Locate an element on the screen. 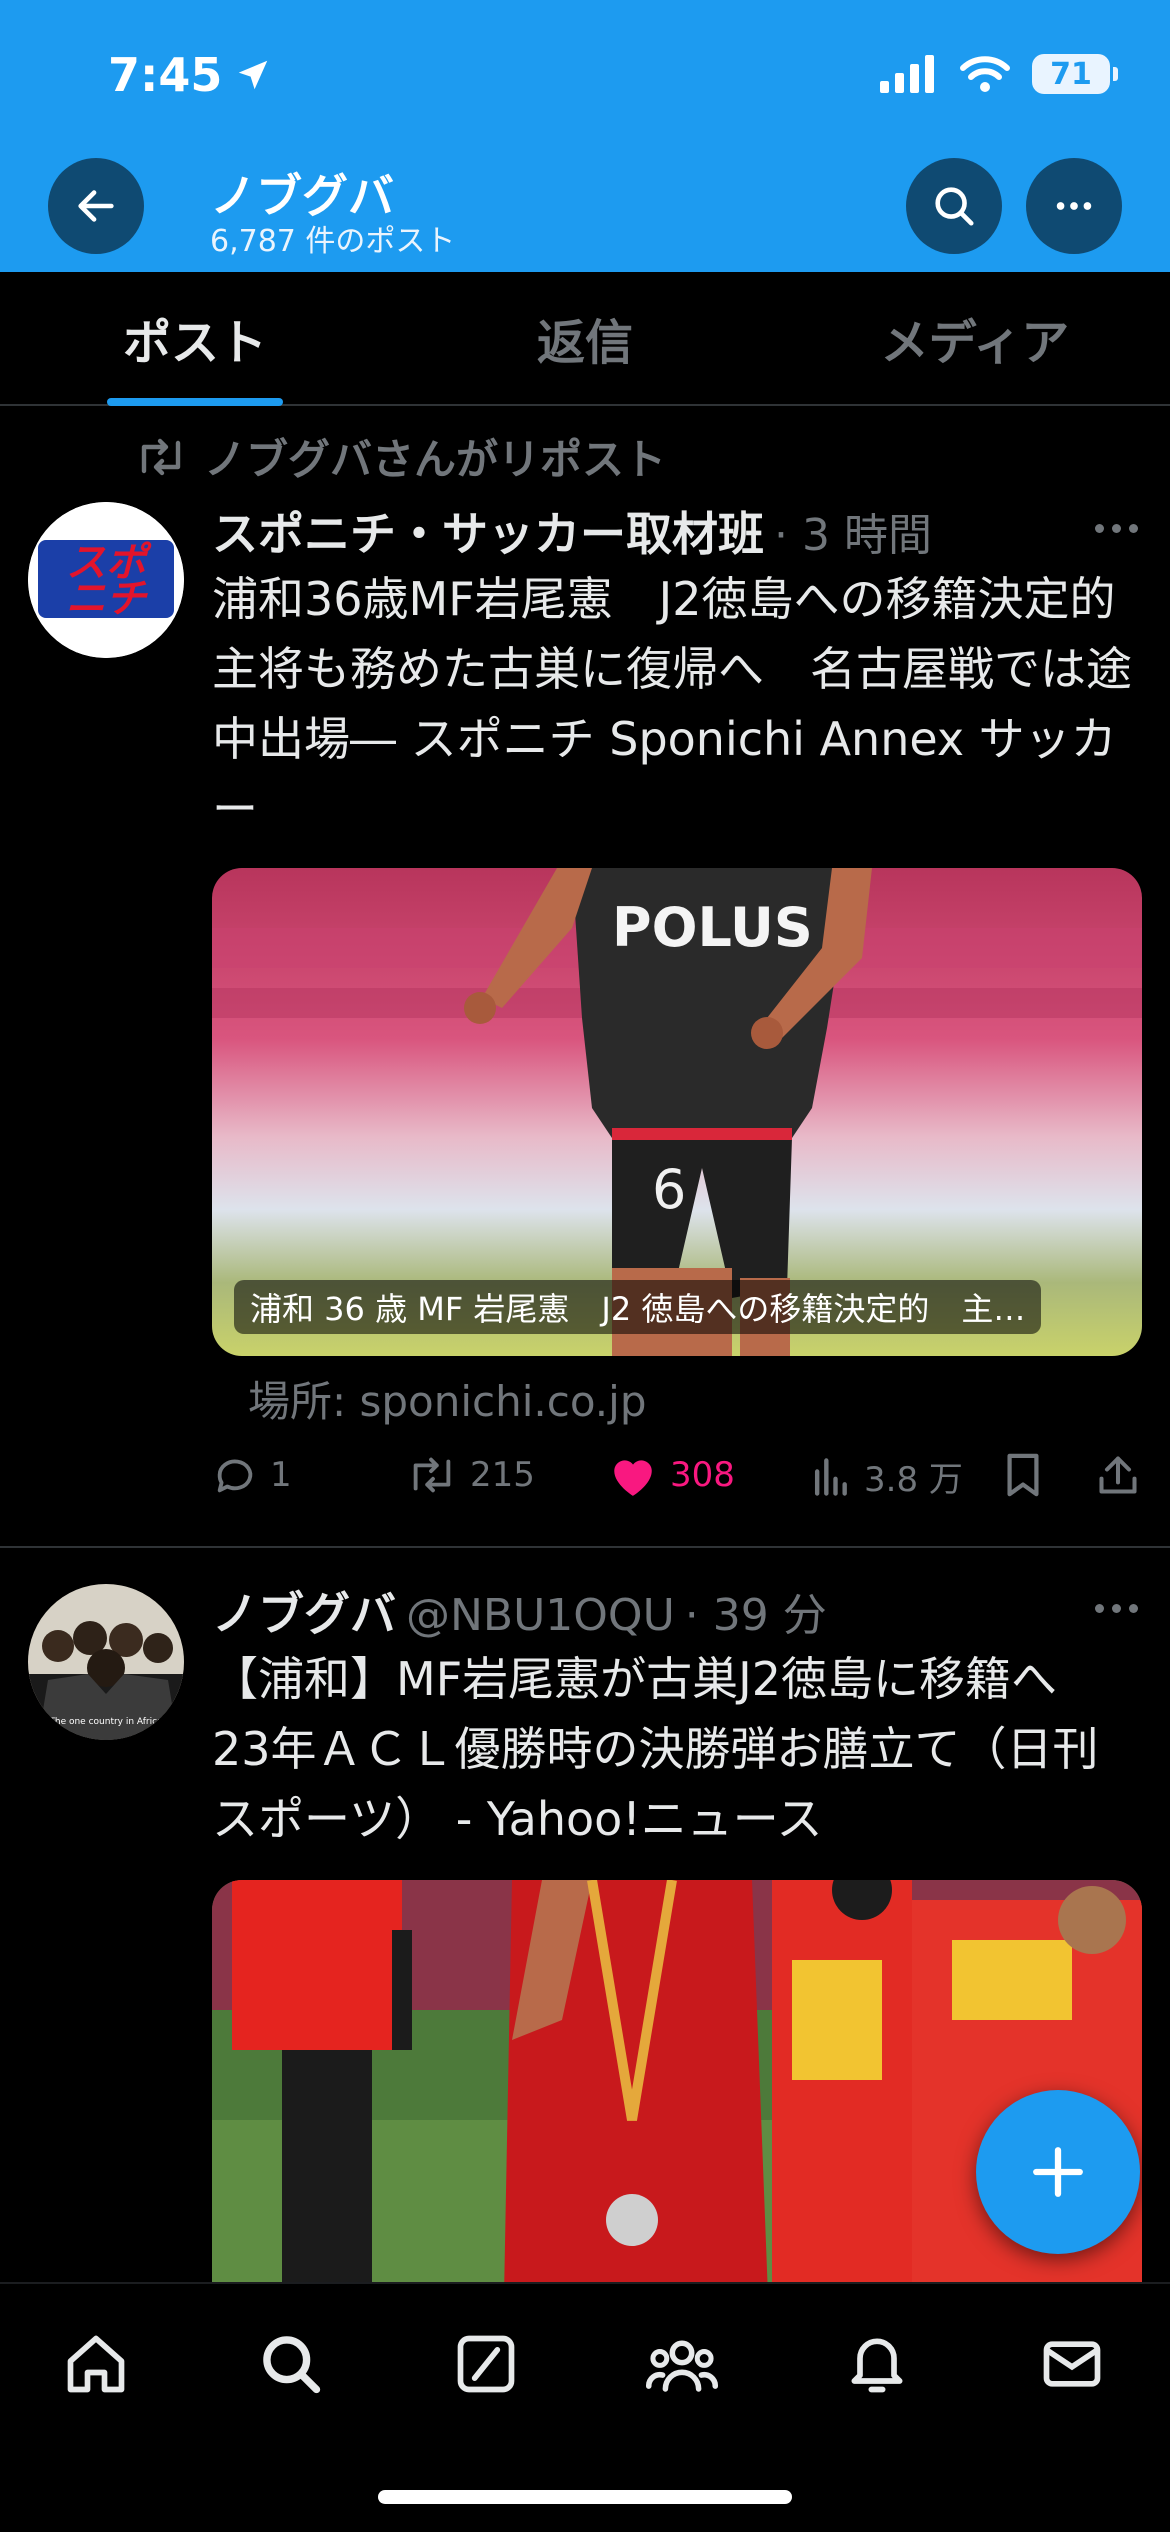  nav-grok is located at coordinates (486, 2364).